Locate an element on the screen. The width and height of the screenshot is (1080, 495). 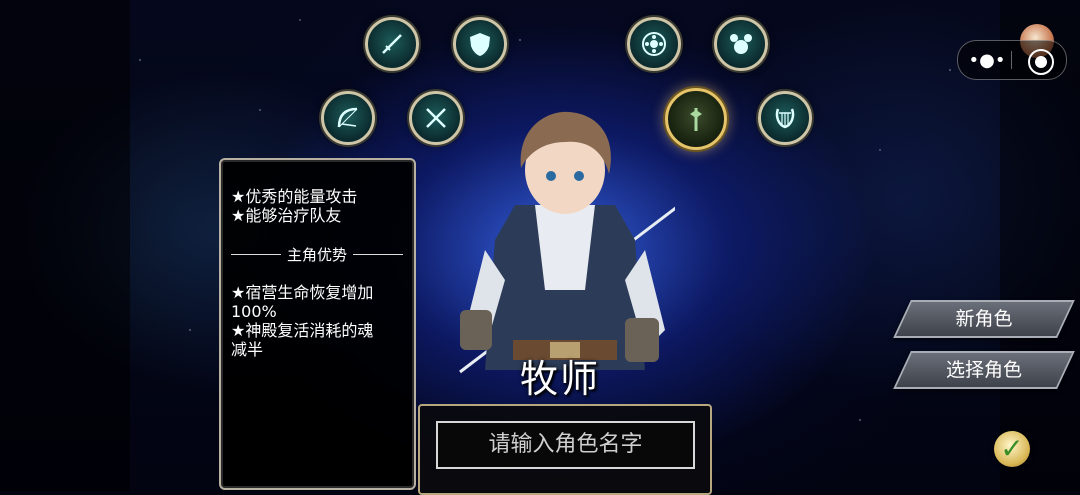
advantage-line: ★宿营生命恢复增加 is located at coordinates (302, 292).